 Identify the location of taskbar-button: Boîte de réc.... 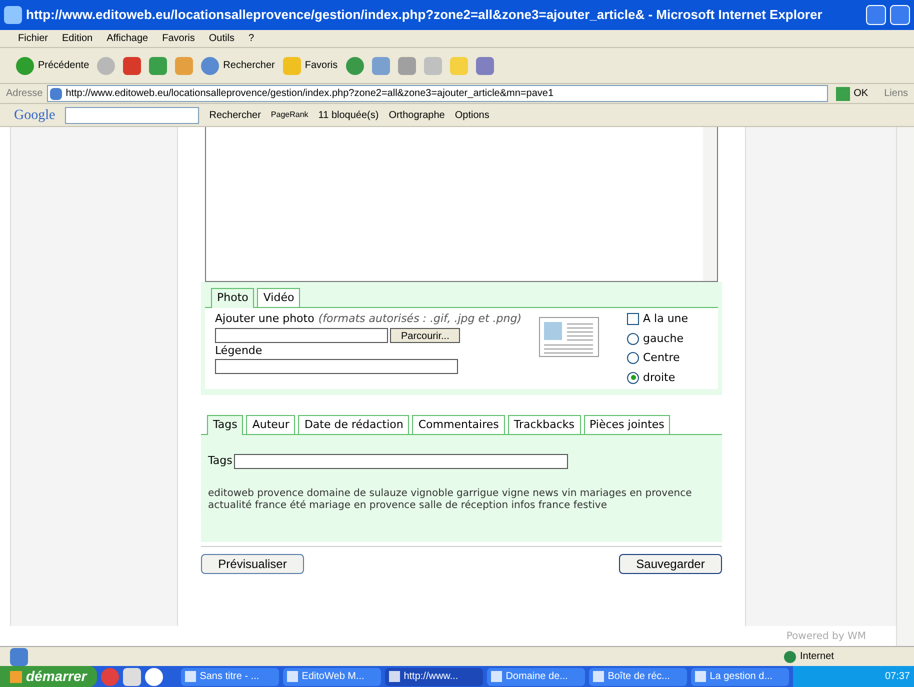
(637, 677).